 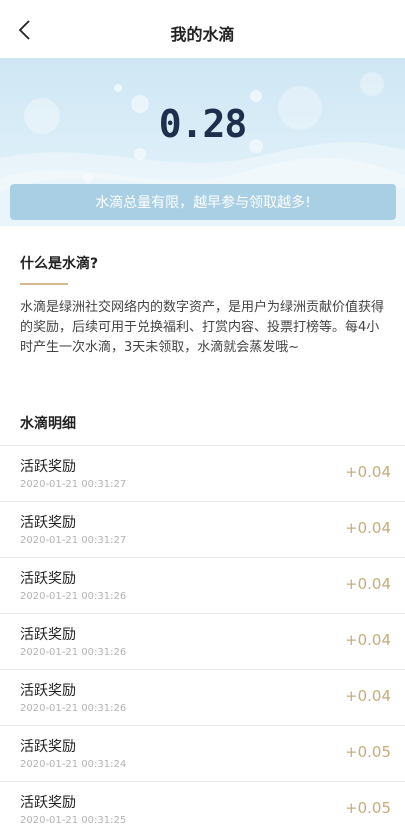 I want to click on title-underline, so click(x=44, y=284).